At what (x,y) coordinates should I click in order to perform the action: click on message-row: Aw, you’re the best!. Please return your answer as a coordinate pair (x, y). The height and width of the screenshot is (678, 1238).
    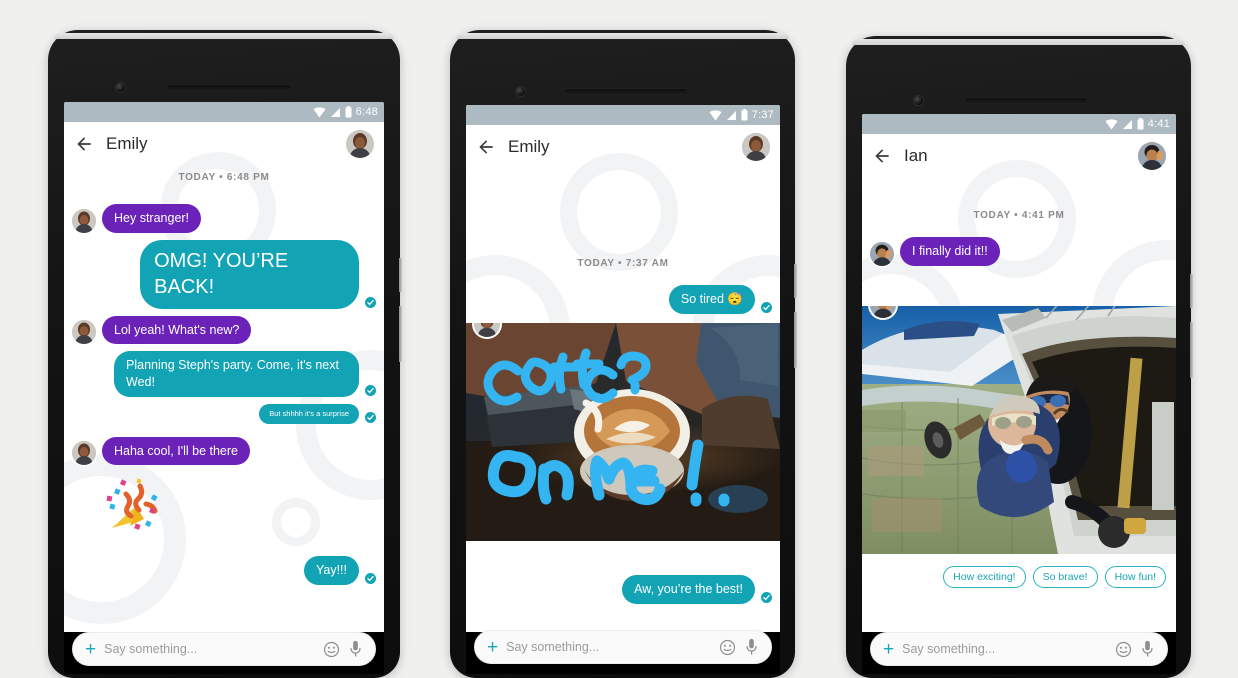
    Looking at the image, I should click on (623, 589).